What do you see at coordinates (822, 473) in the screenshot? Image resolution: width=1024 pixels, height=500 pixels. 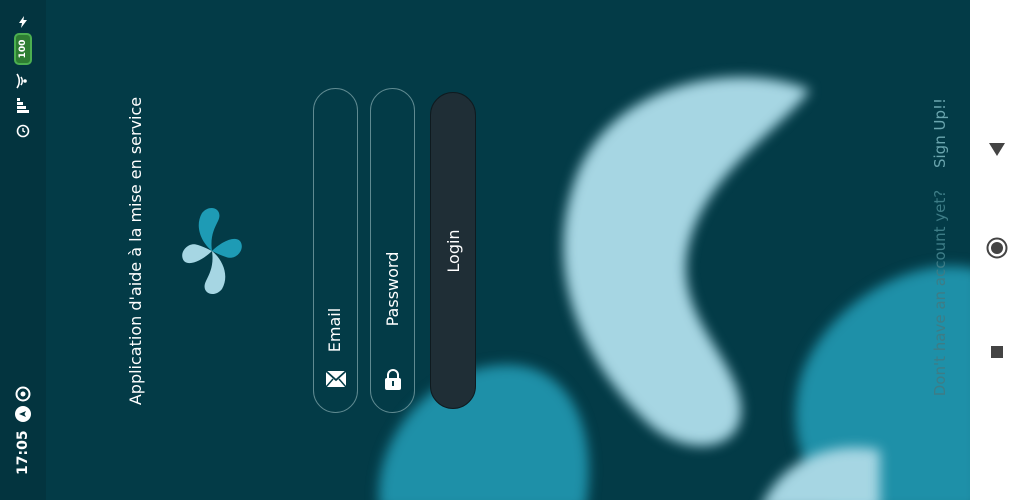 I see `background-blob-small` at bounding box center [822, 473].